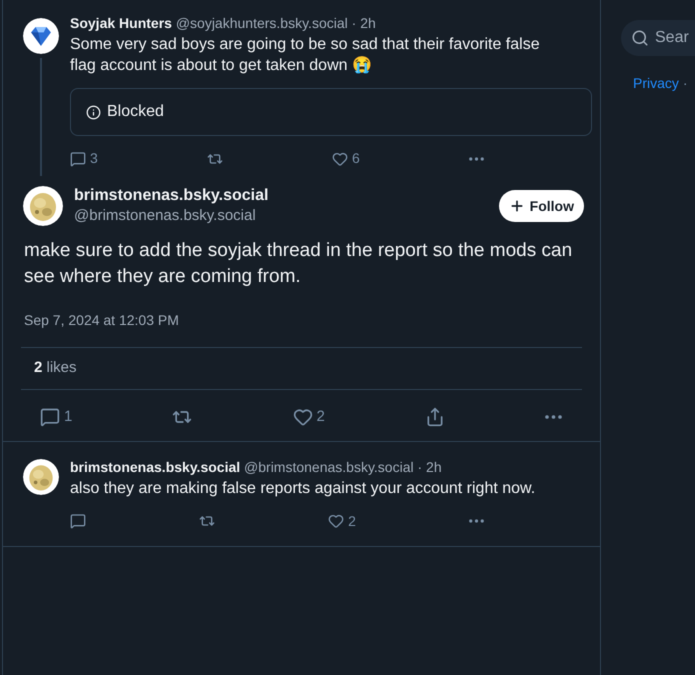  I want to click on search-icon, so click(640, 38).